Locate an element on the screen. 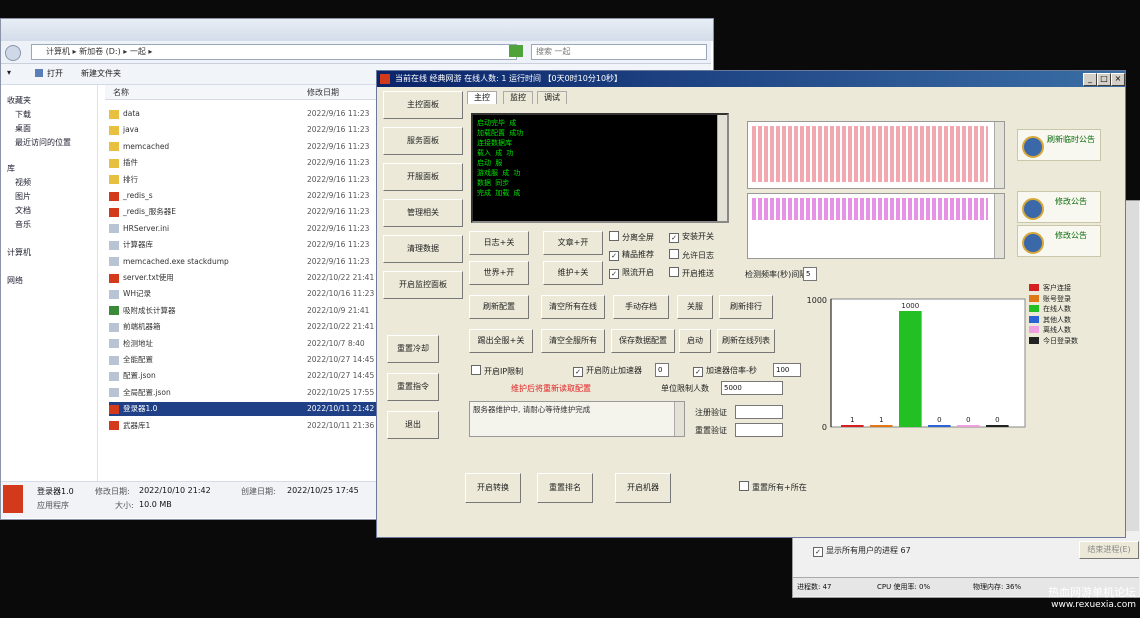 This screenshot has width=1140, height=618. file-name: java is located at coordinates (131, 130).